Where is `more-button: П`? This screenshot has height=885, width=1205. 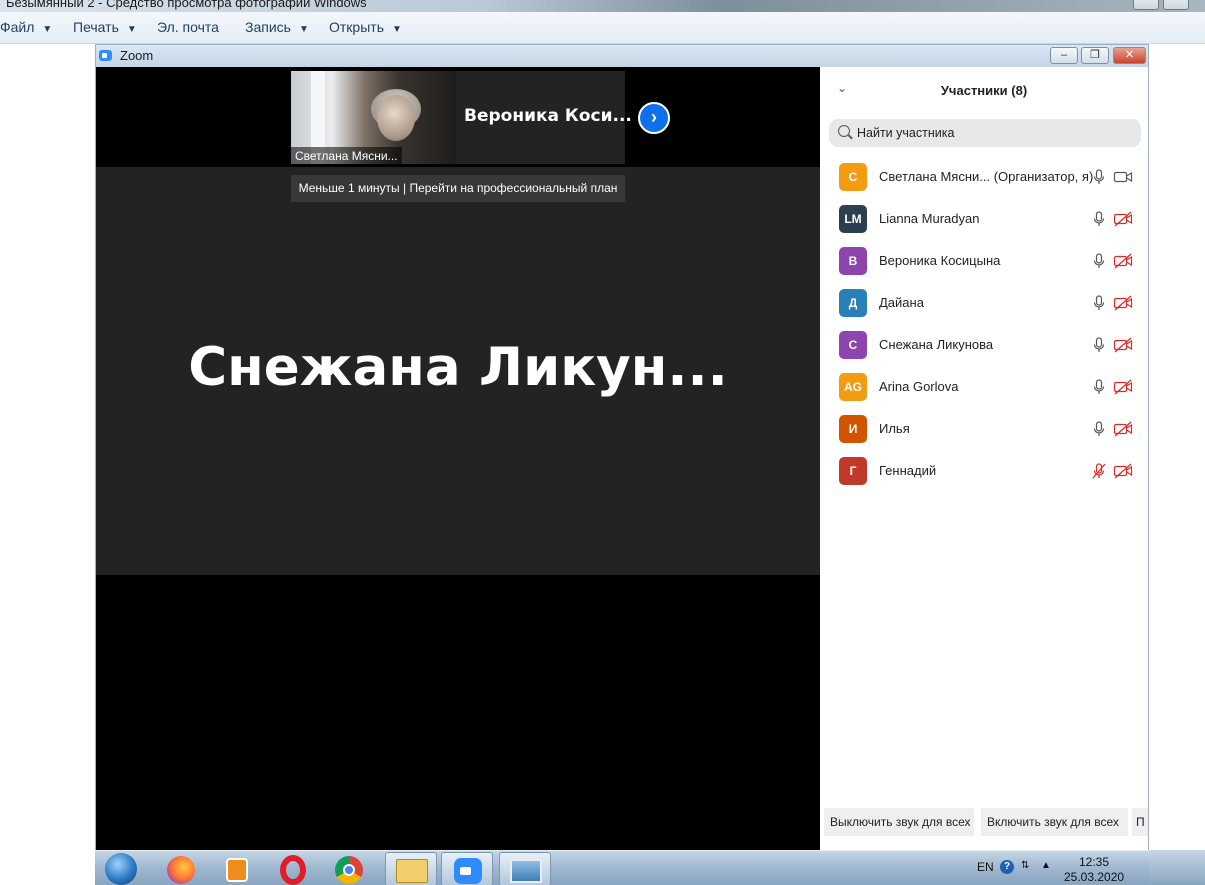 more-button: П is located at coordinates (1140, 822).